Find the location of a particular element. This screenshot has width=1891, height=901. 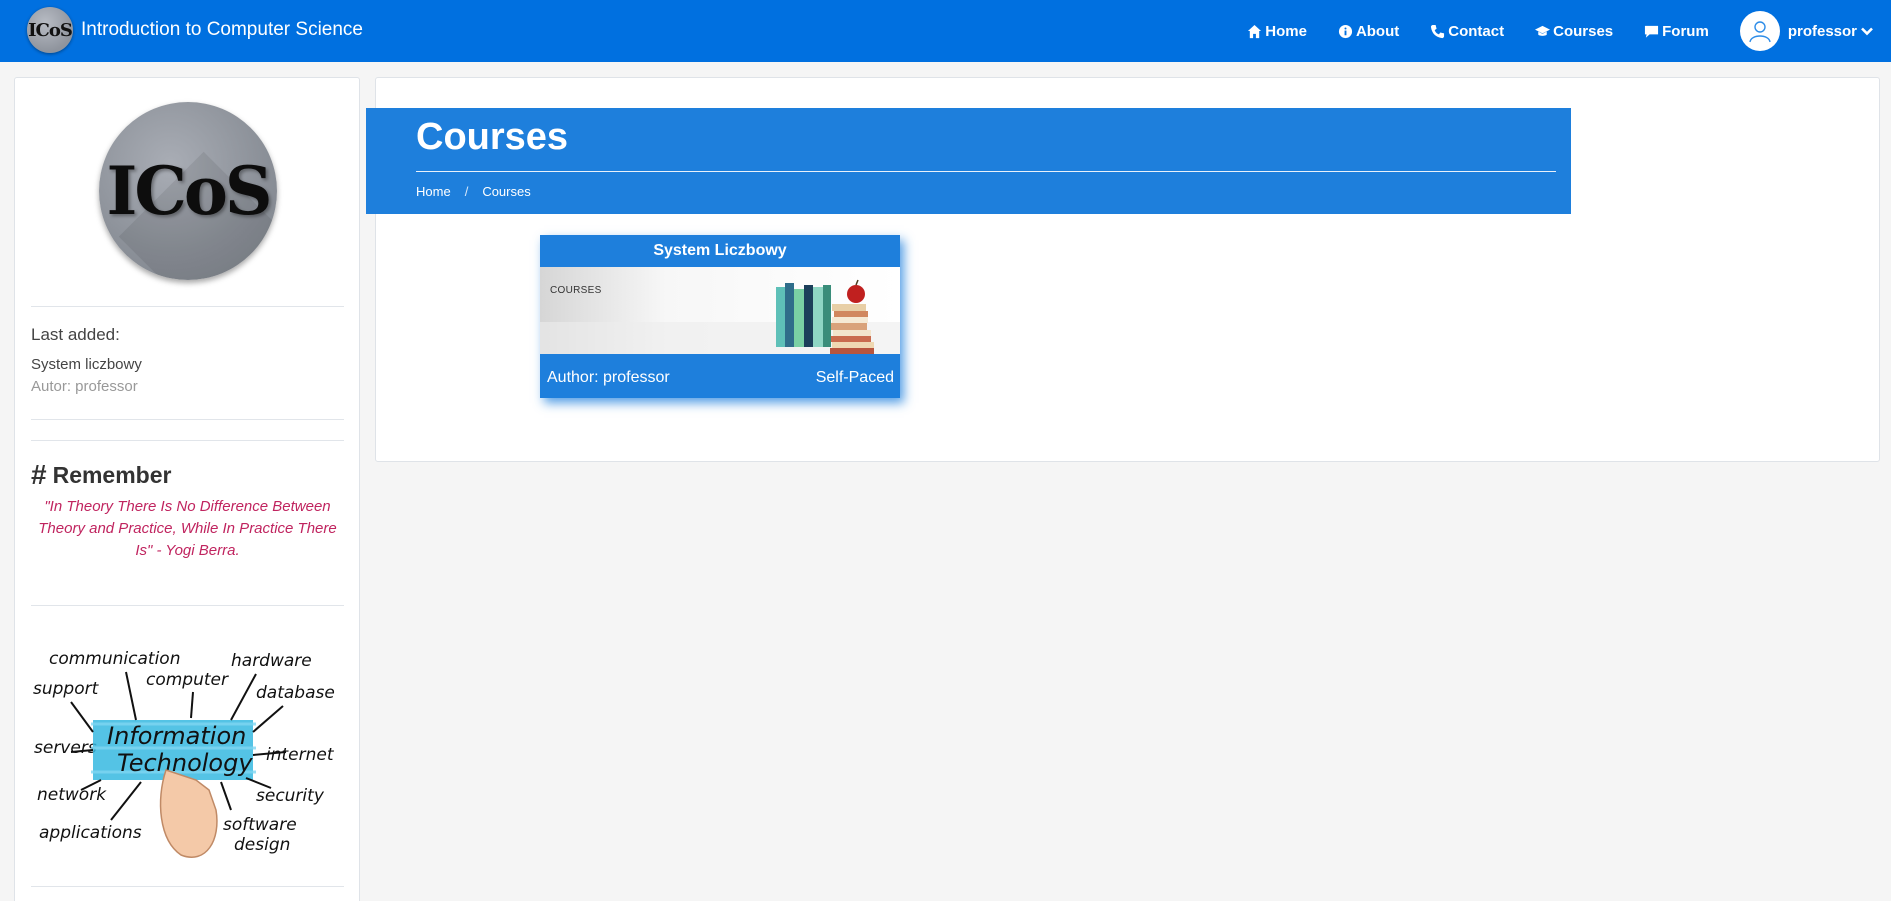

it-word: hardware is located at coordinates (271, 661).